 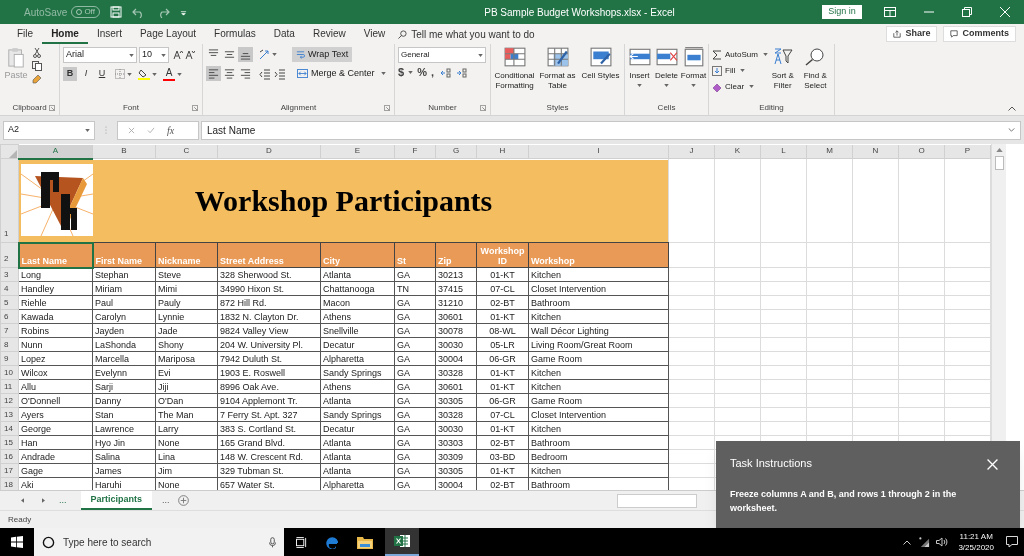 I want to click on editing-button: Find & Select, so click(x=815, y=69).